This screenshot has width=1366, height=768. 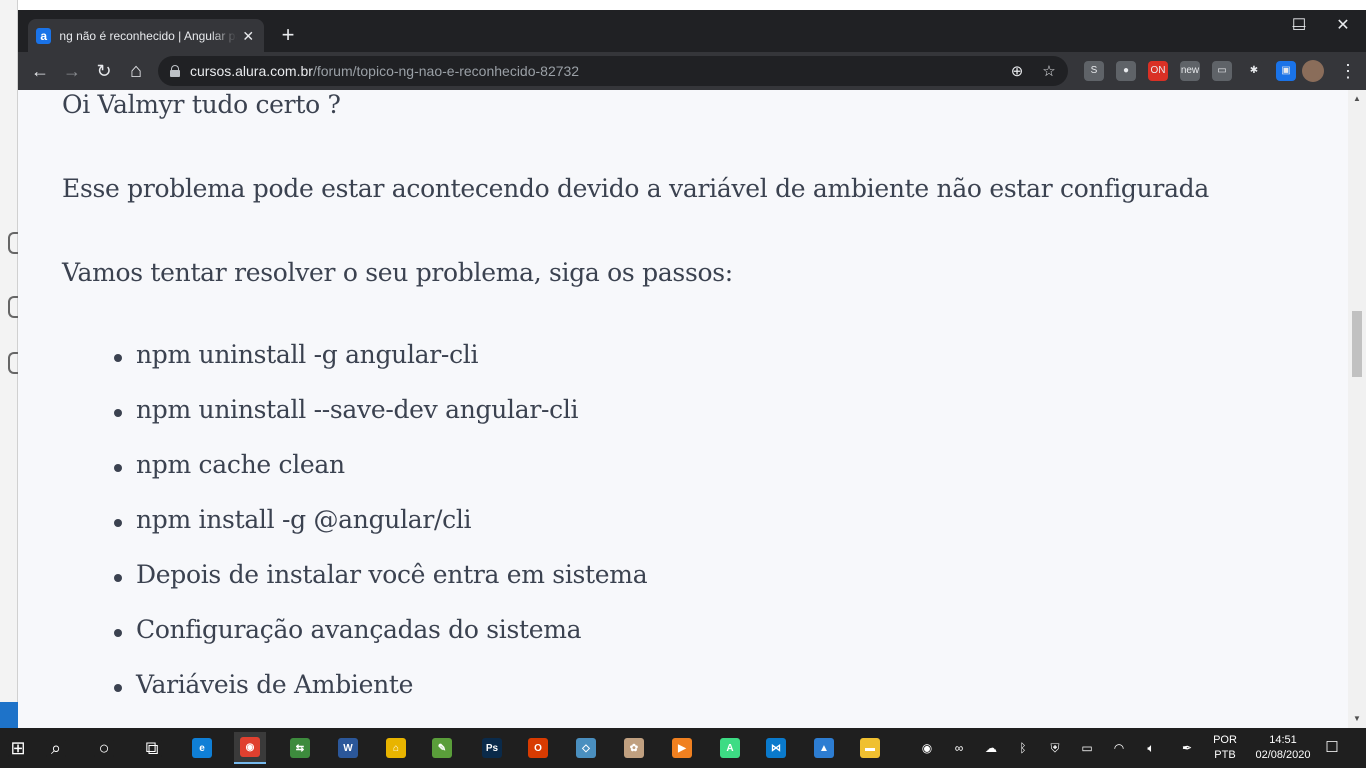 I want to click on zoom-icon: ⊕, so click(x=1017, y=72).